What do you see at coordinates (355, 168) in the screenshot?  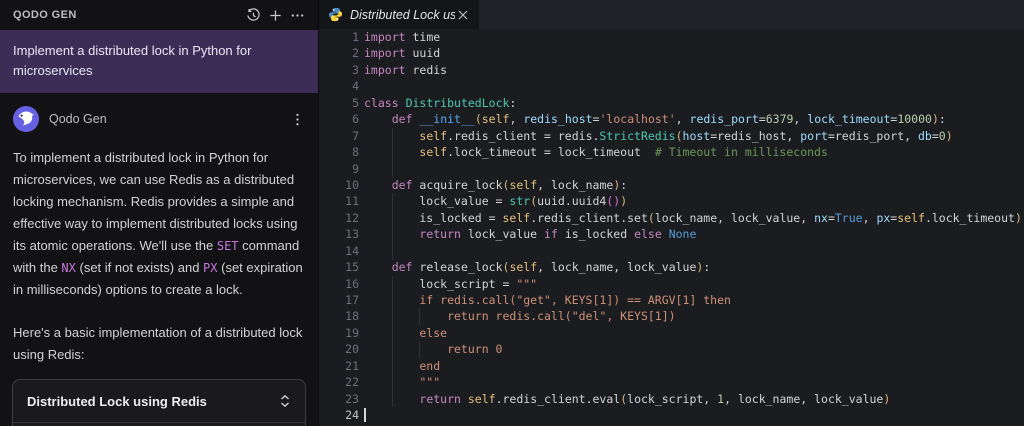 I see `line-number: 9` at bounding box center [355, 168].